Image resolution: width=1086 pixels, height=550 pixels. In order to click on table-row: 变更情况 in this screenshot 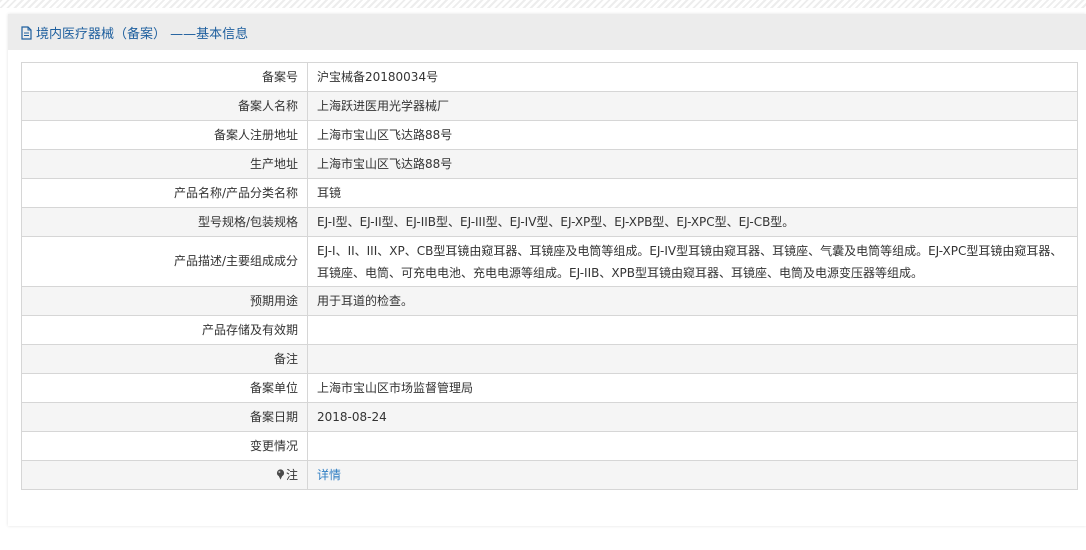, I will do `click(549, 446)`.